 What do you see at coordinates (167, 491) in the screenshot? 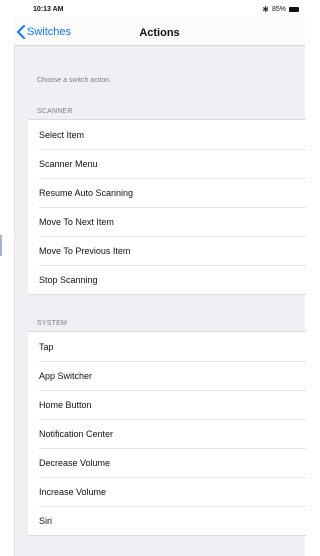
I see `action-increase-volume: Increase Volume` at bounding box center [167, 491].